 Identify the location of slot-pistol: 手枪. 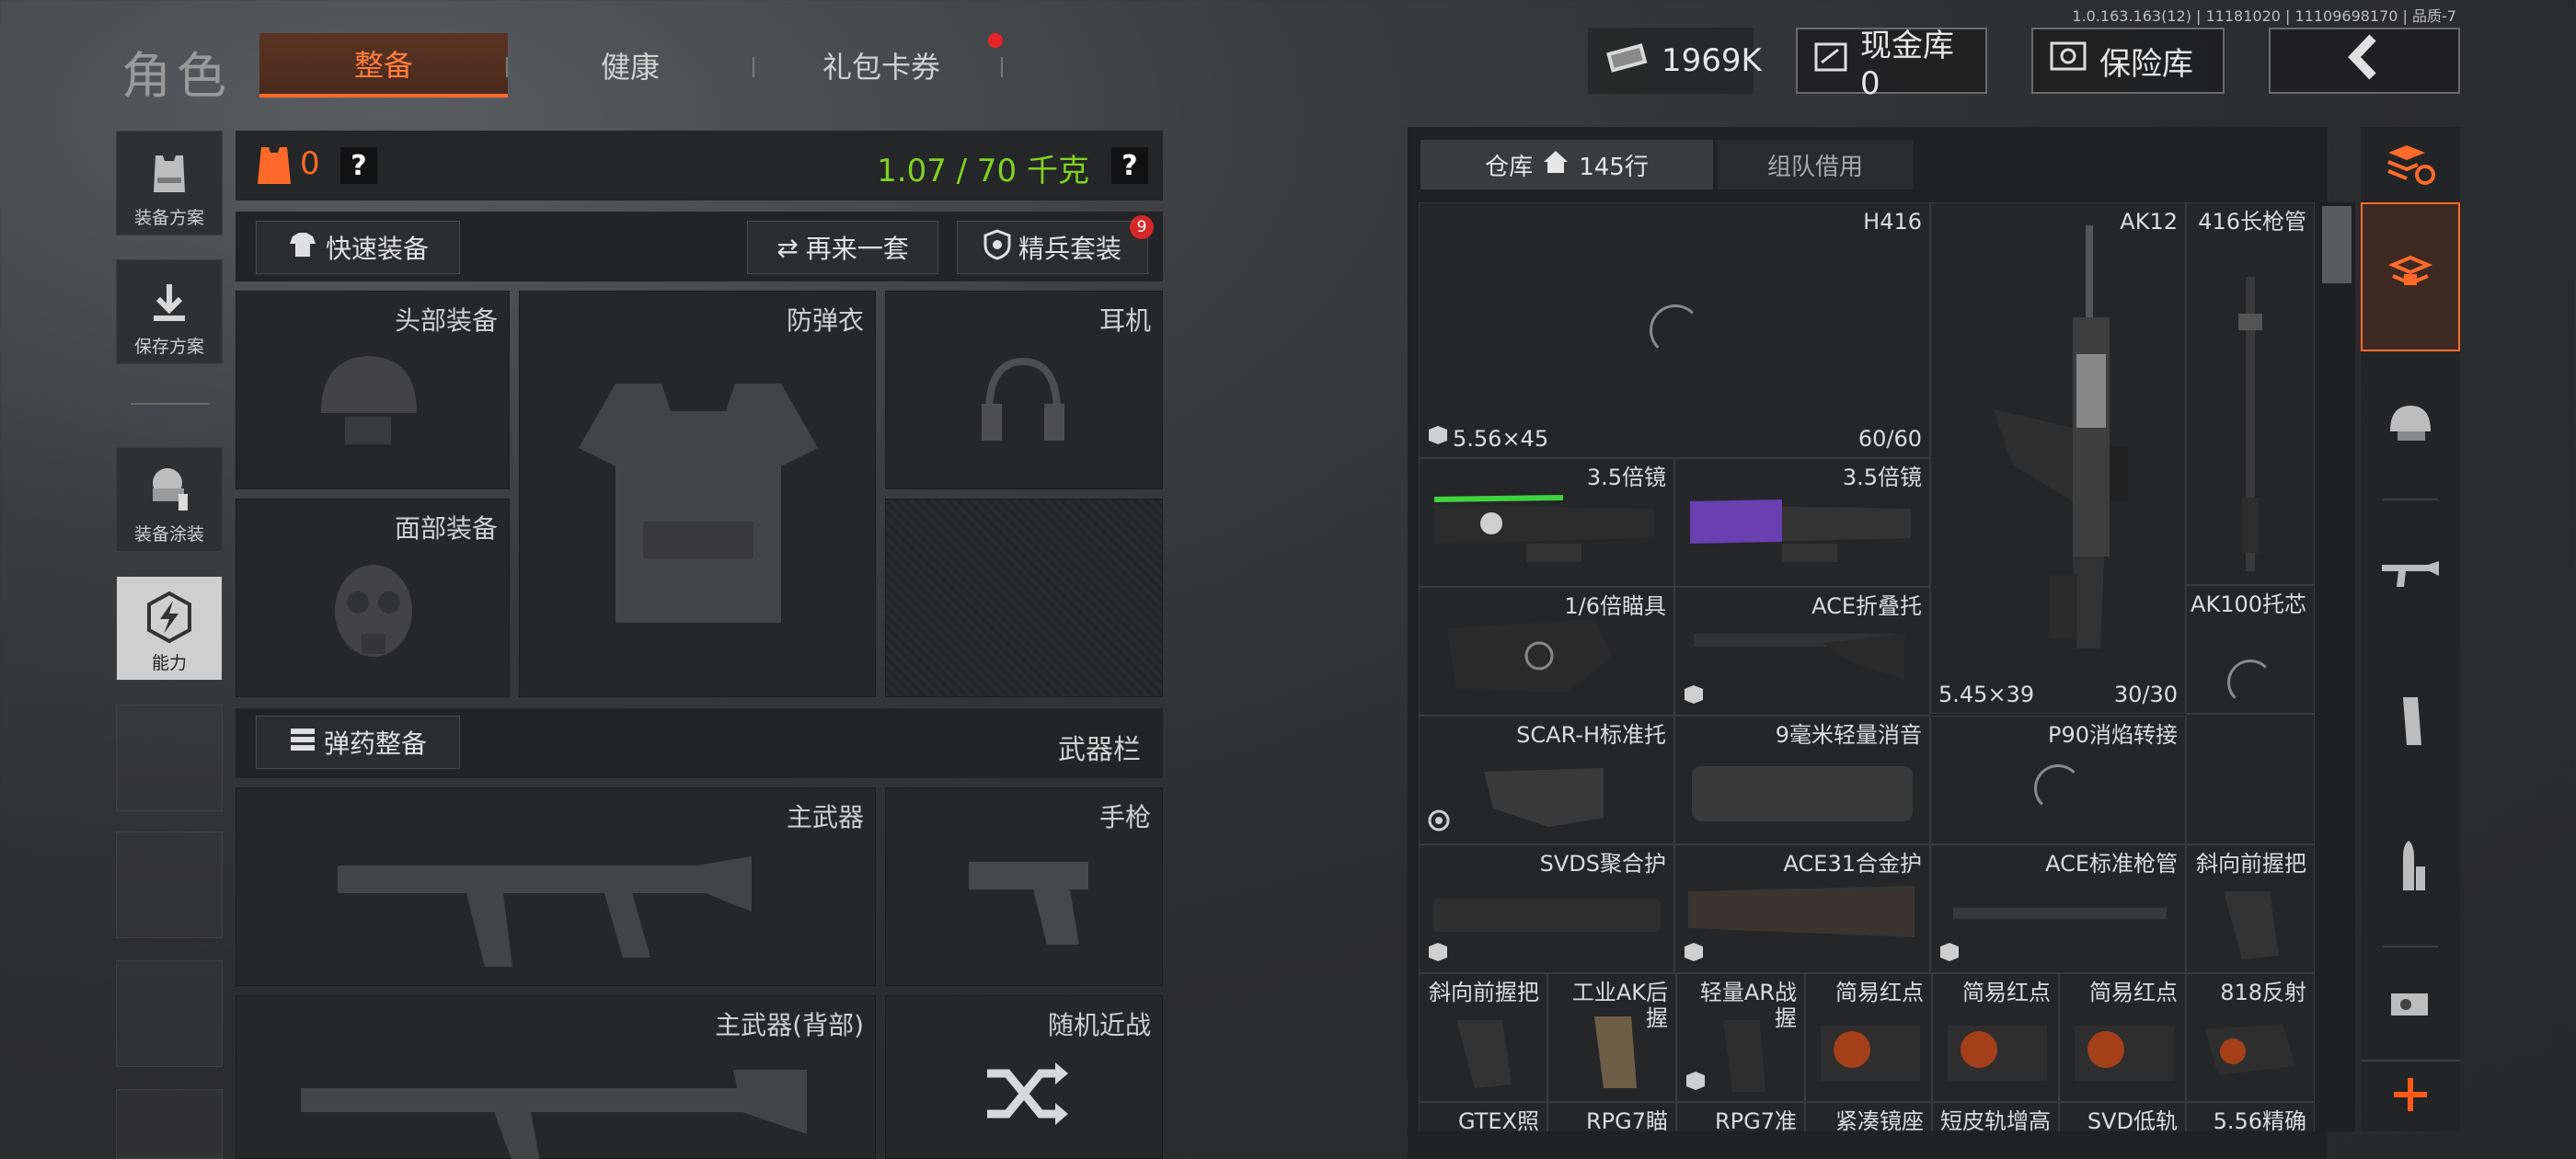
(1024, 886).